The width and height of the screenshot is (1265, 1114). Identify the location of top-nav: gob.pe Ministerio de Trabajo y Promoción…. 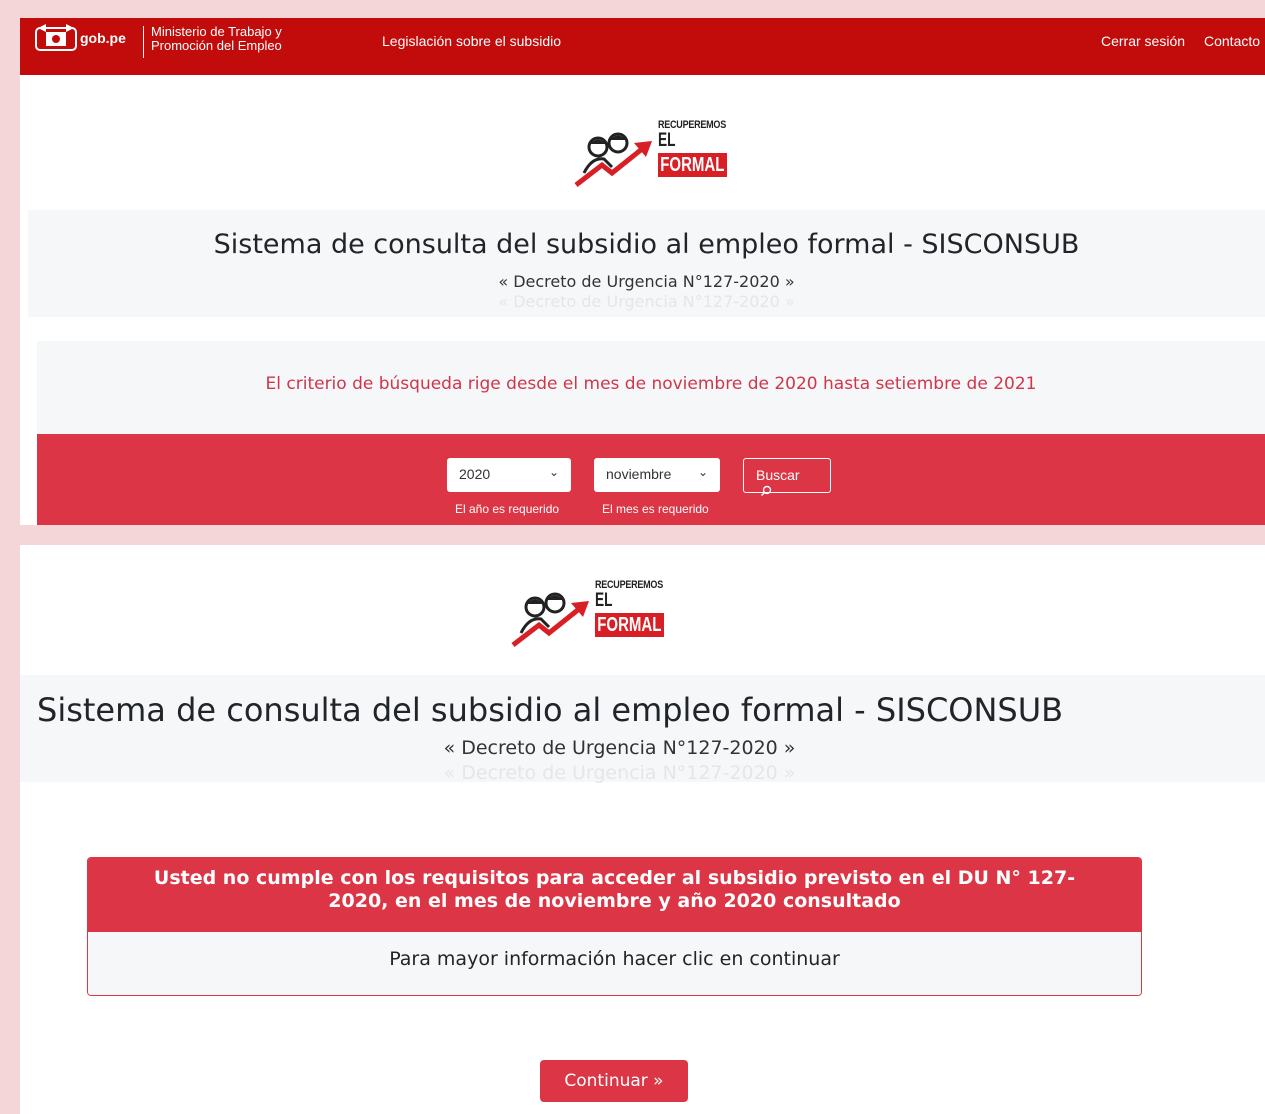
(642, 46).